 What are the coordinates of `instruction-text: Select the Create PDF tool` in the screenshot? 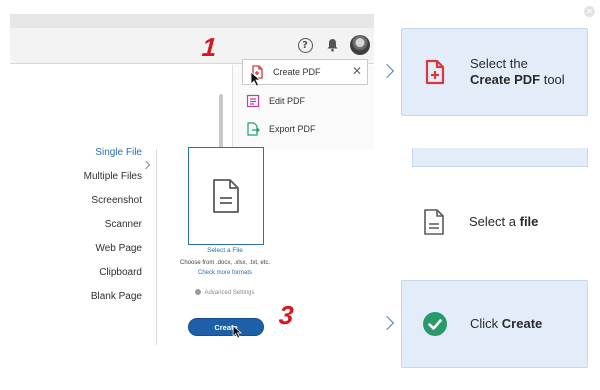 It's located at (517, 71).